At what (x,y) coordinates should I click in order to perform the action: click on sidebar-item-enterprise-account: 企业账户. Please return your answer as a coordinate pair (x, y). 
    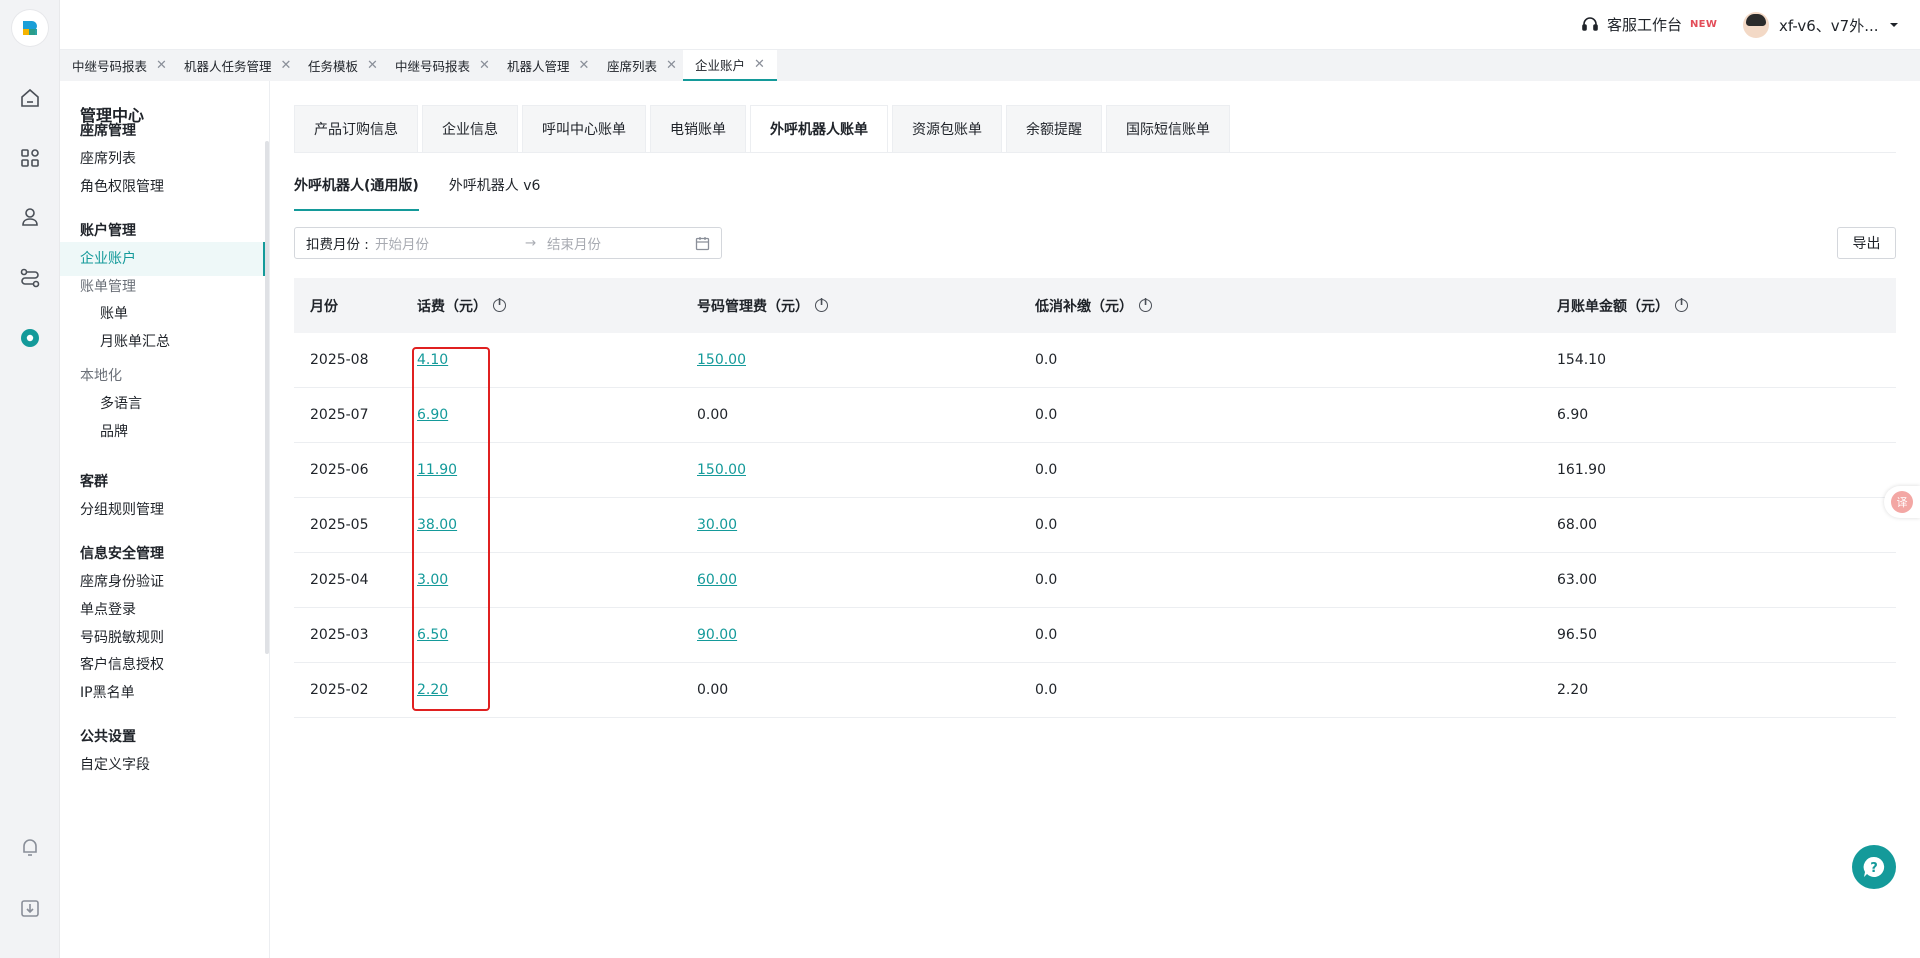
    Looking at the image, I should click on (162, 259).